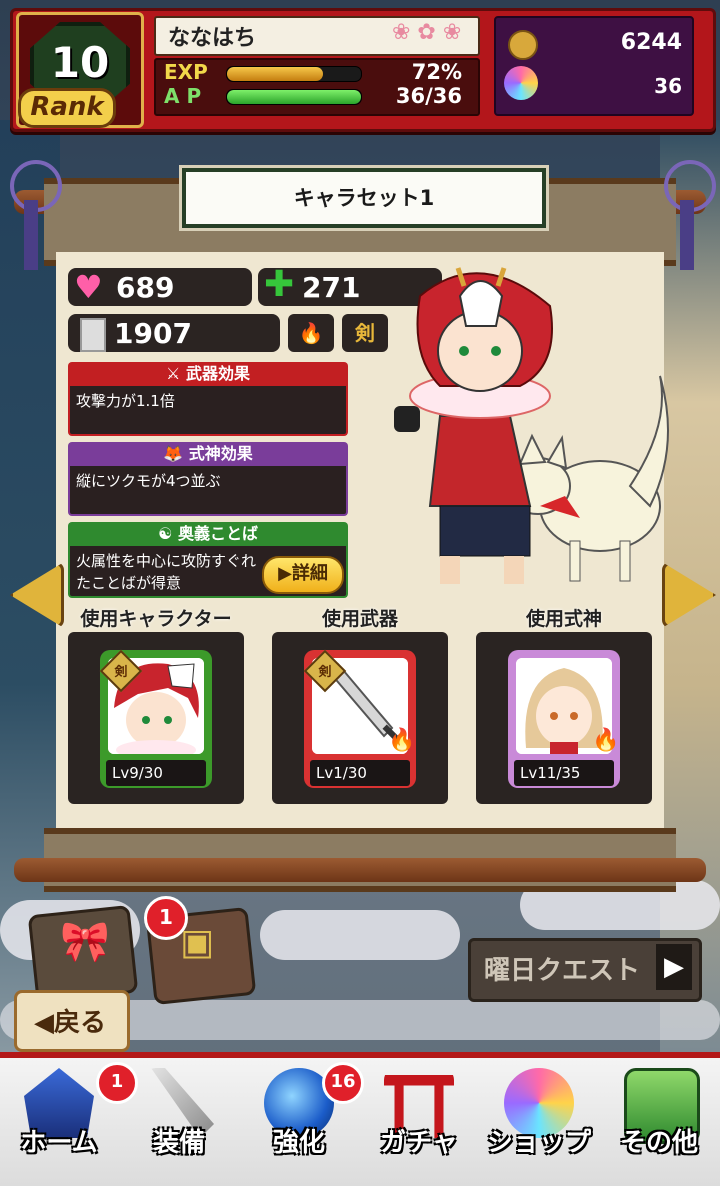  Describe the element at coordinates (168, 533) in the screenshot. I see `ougi-icon: ☯` at that location.